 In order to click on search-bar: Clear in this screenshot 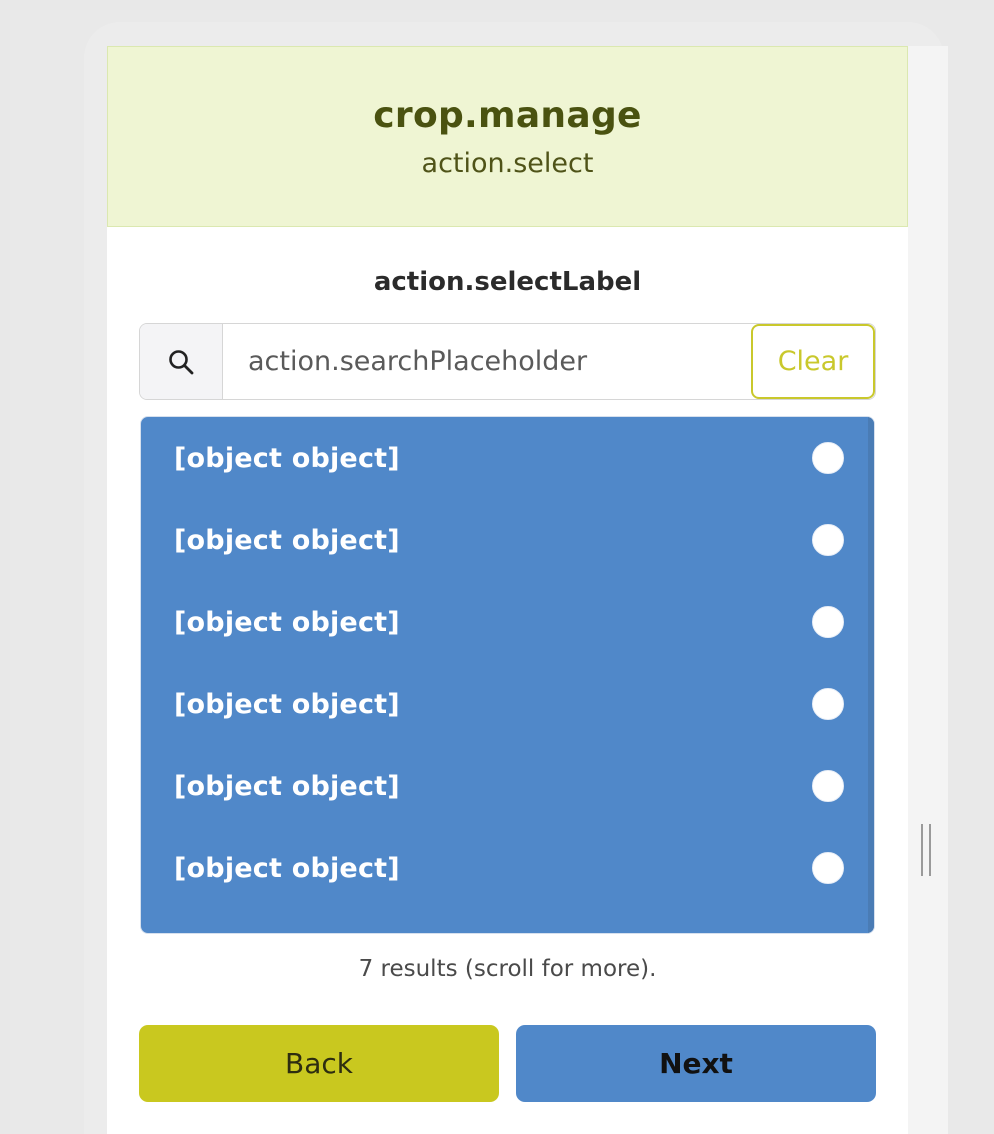, I will do `click(507, 361)`.